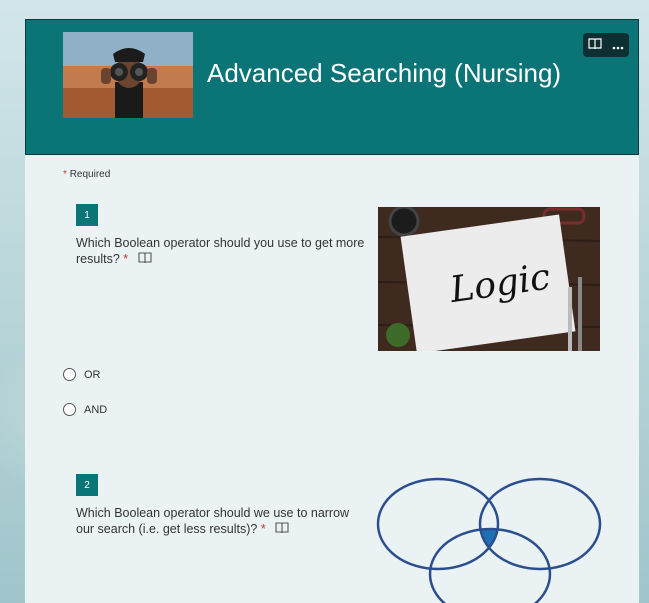 The width and height of the screenshot is (649, 603). What do you see at coordinates (167, 529) in the screenshot?
I see `question-text-line2: our search (i.e. get less results)?` at bounding box center [167, 529].